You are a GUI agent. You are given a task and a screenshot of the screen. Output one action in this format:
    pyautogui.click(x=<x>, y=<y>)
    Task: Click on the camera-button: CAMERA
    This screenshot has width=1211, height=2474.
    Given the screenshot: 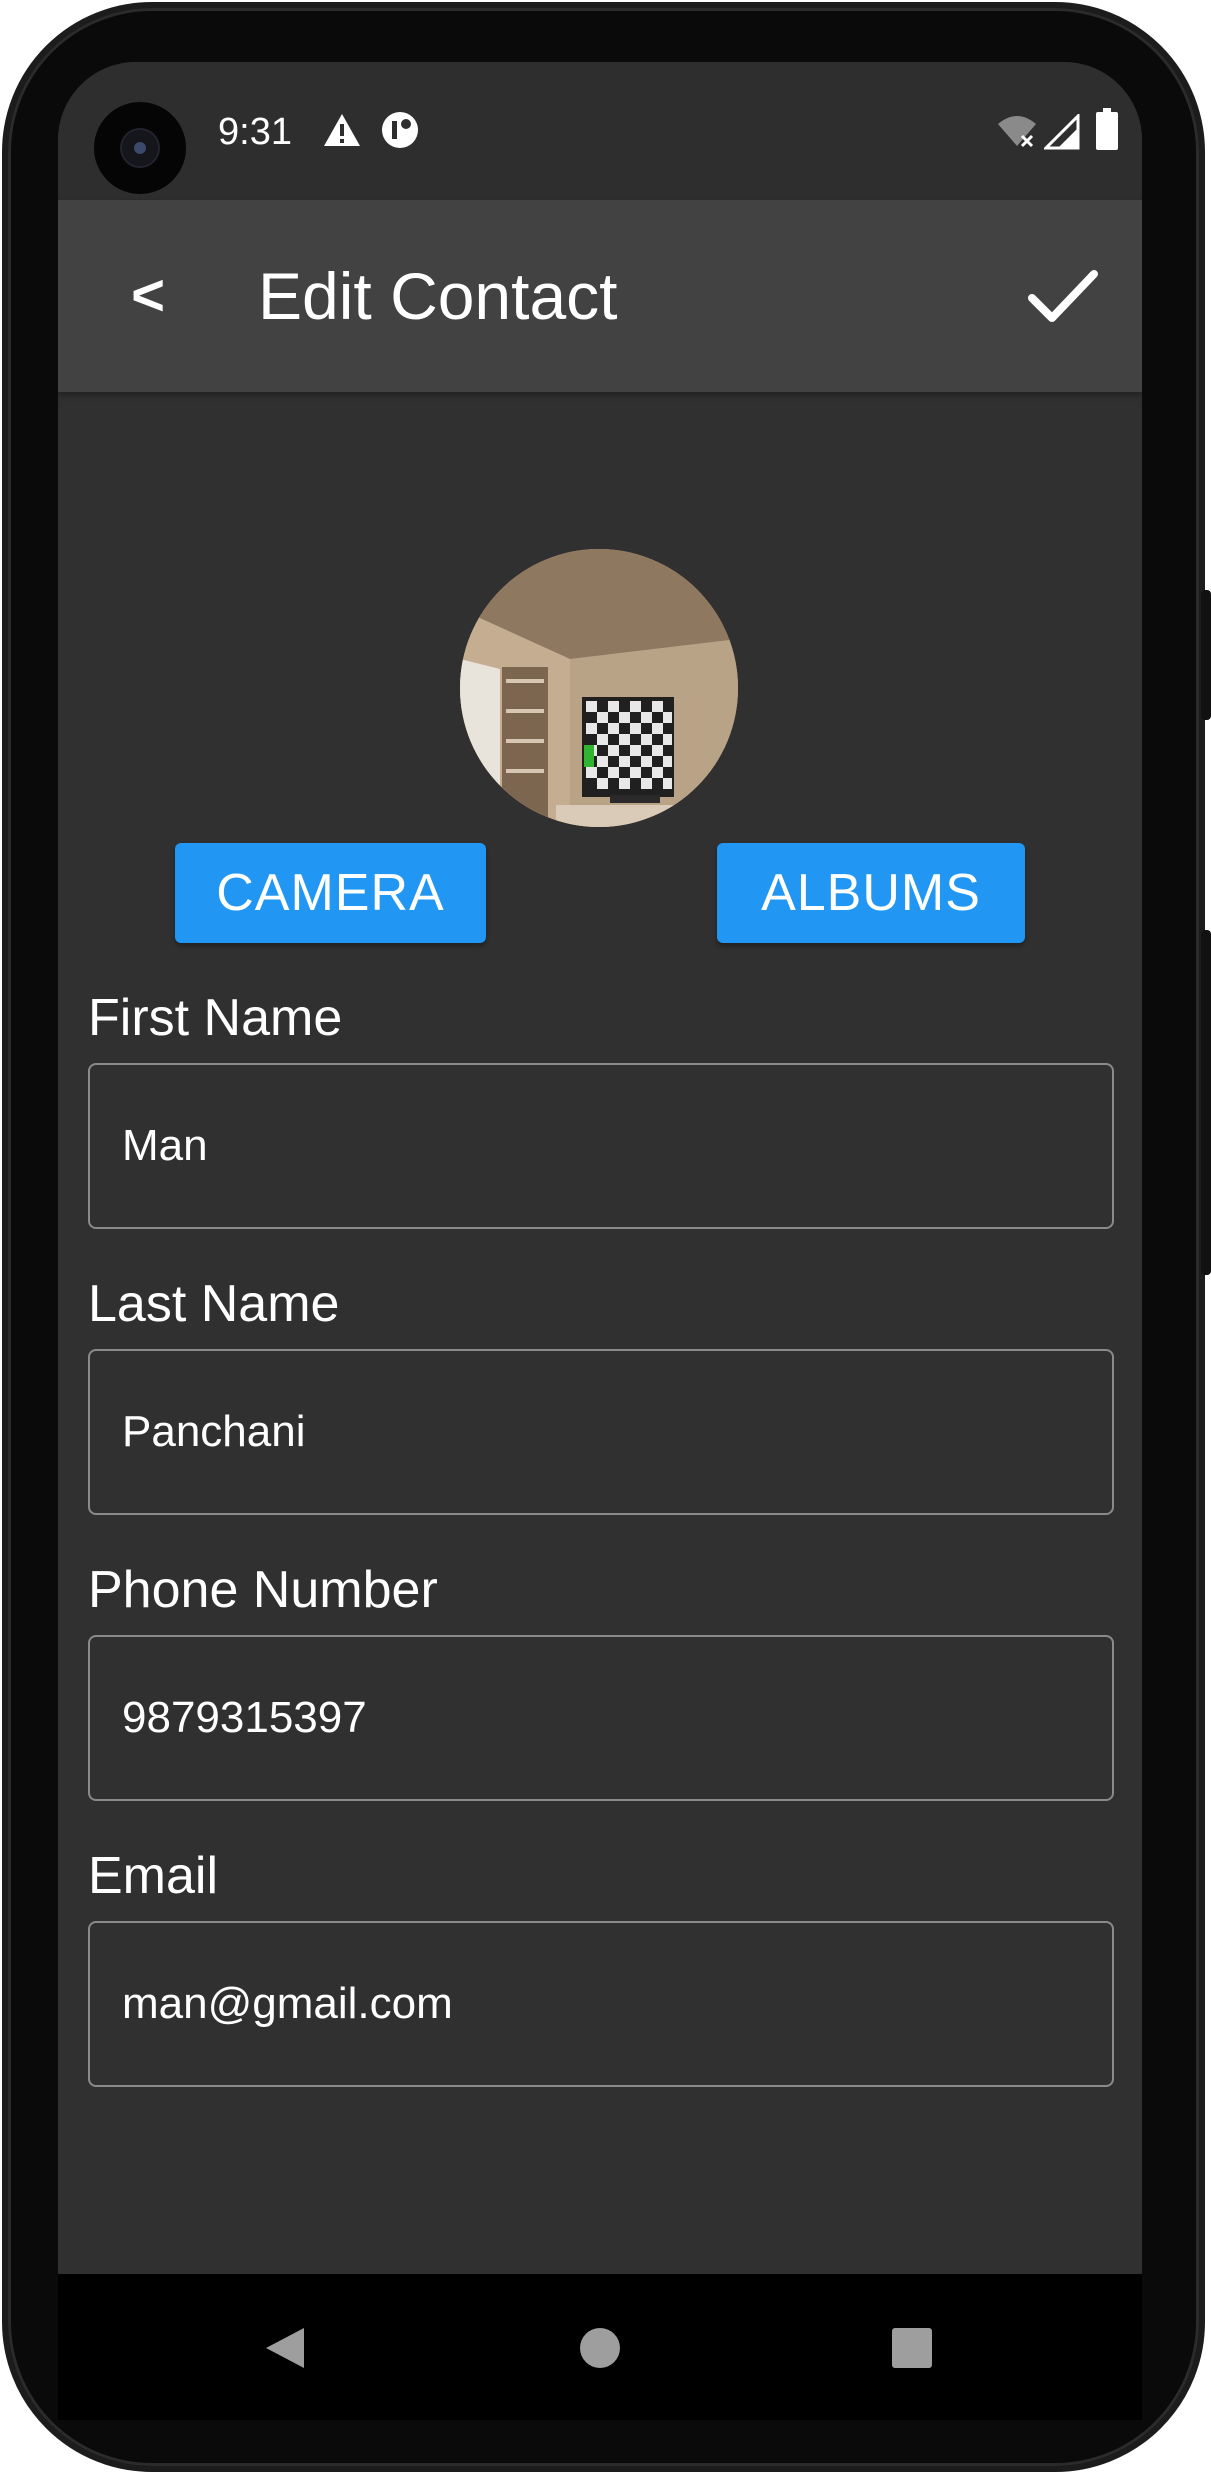 What is the action you would take?
    pyautogui.click(x=330, y=893)
    